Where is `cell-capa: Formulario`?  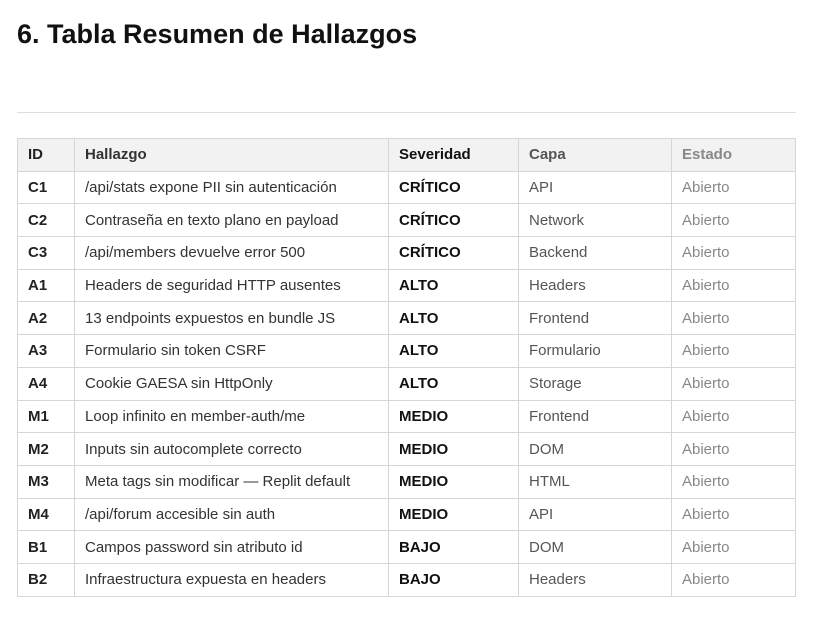 cell-capa: Formulario is located at coordinates (595, 351).